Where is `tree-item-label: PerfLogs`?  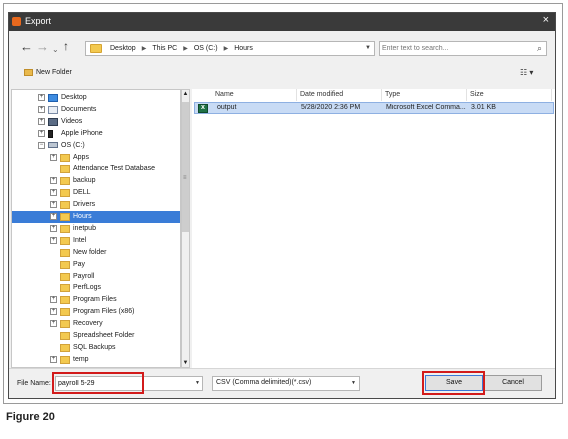 tree-item-label: PerfLogs is located at coordinates (87, 288).